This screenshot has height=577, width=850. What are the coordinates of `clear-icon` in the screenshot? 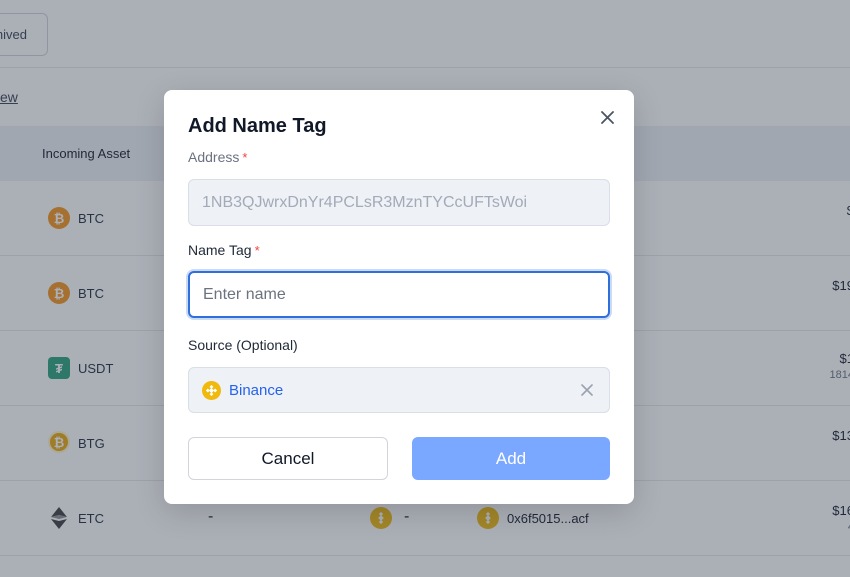 It's located at (587, 390).